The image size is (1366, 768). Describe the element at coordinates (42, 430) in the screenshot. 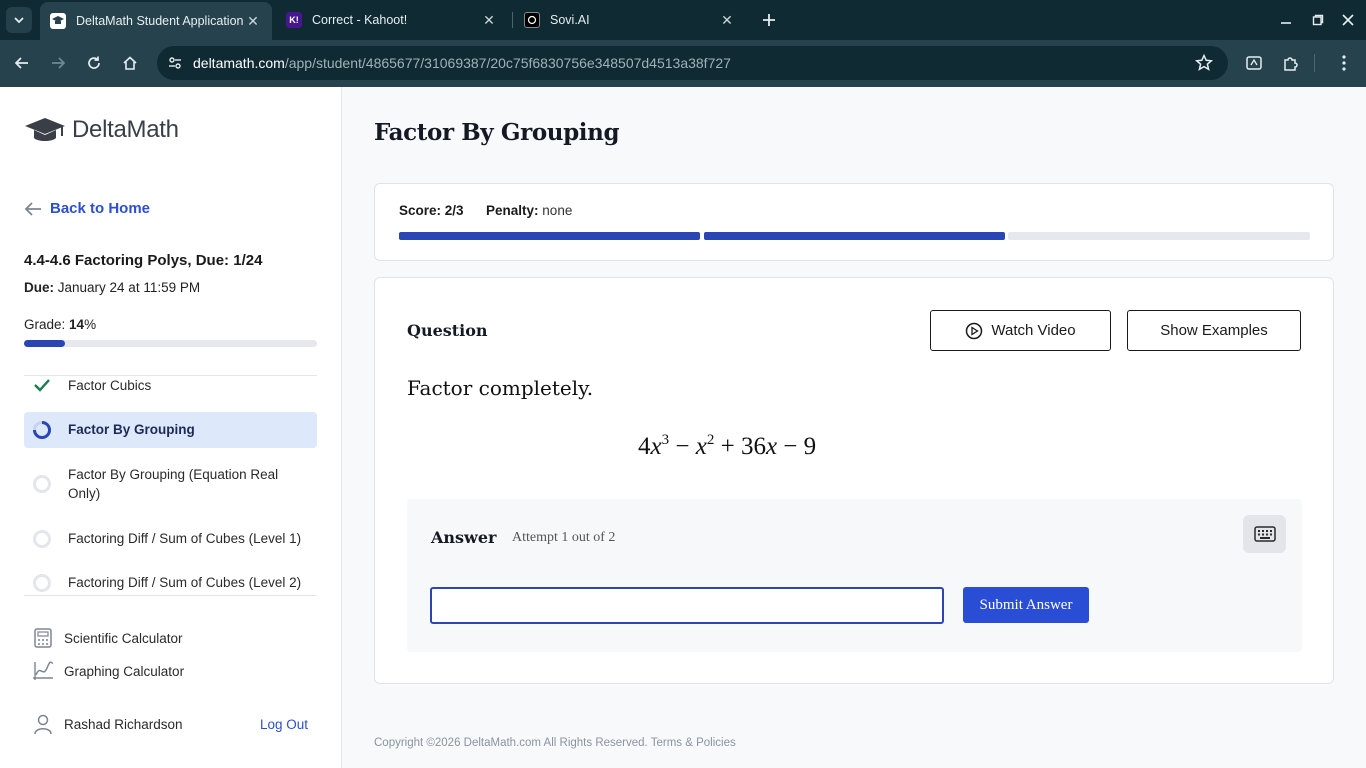

I see `progress-ring-icon` at that location.